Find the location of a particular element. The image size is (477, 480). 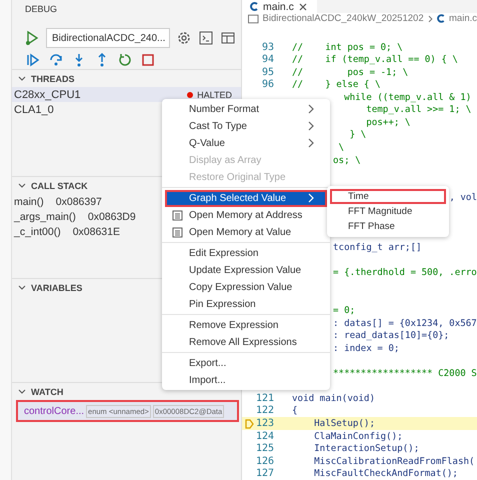

line-number: 122 is located at coordinates (265, 410).